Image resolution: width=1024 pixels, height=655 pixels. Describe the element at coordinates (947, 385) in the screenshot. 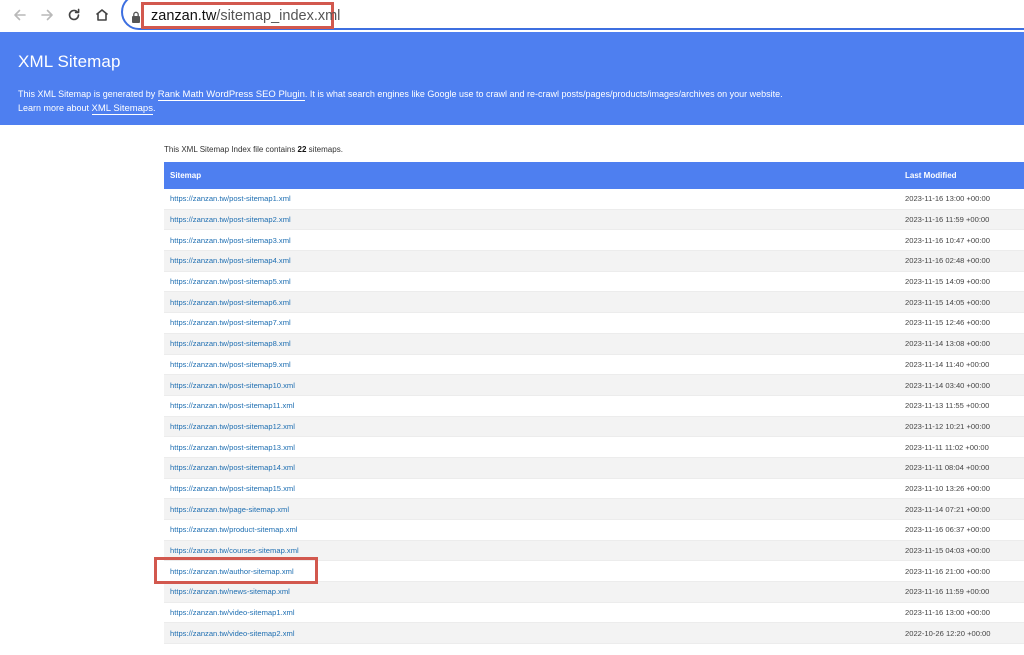

I see `last-modified-cell: 2023-11-14 03:40 +00:00` at that location.